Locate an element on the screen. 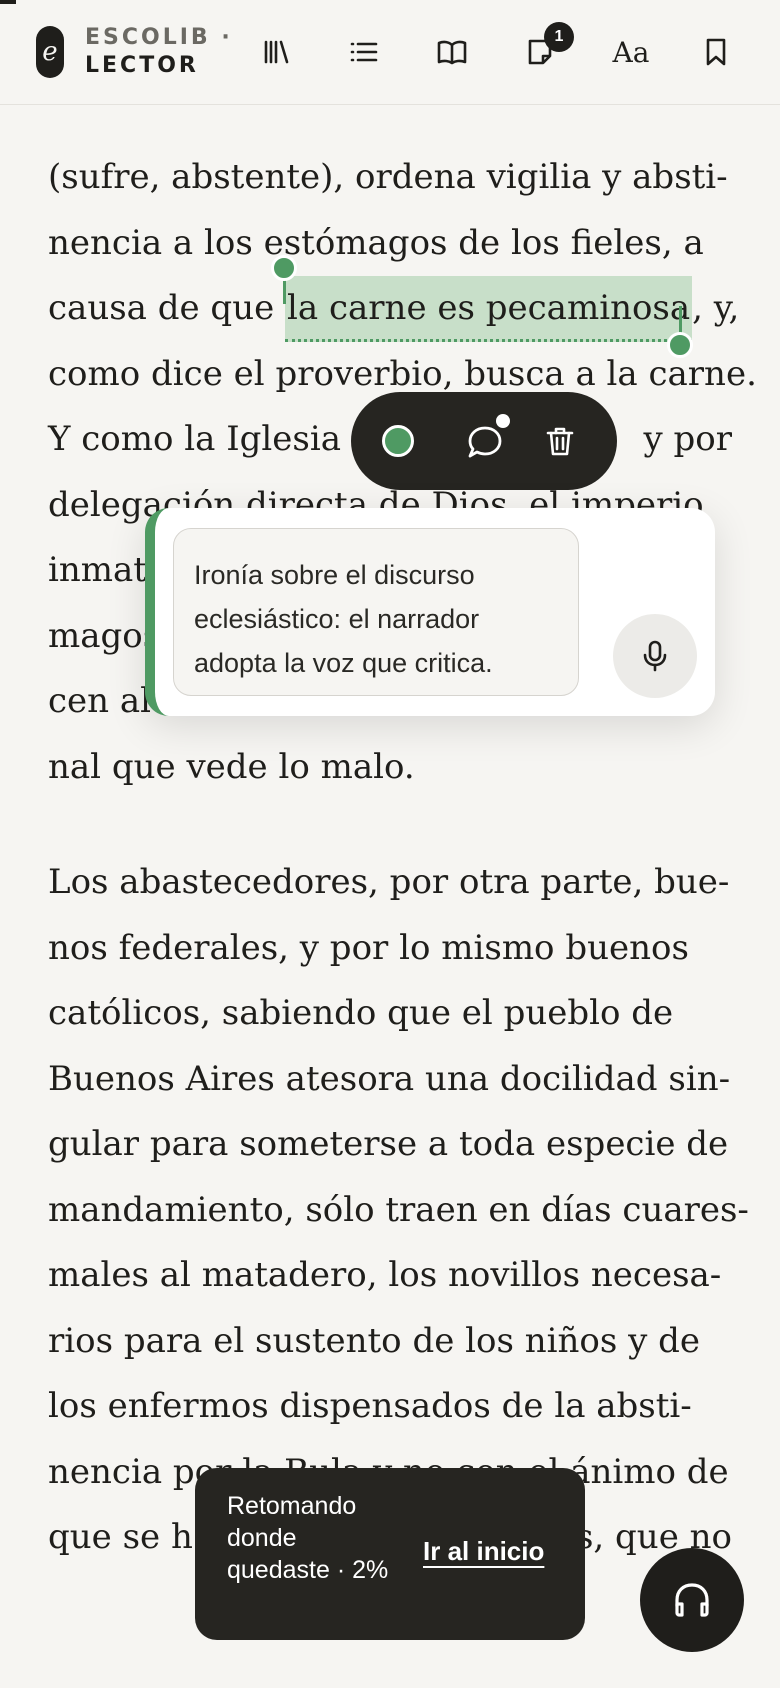  selection-start-handle is located at coordinates (284, 268).